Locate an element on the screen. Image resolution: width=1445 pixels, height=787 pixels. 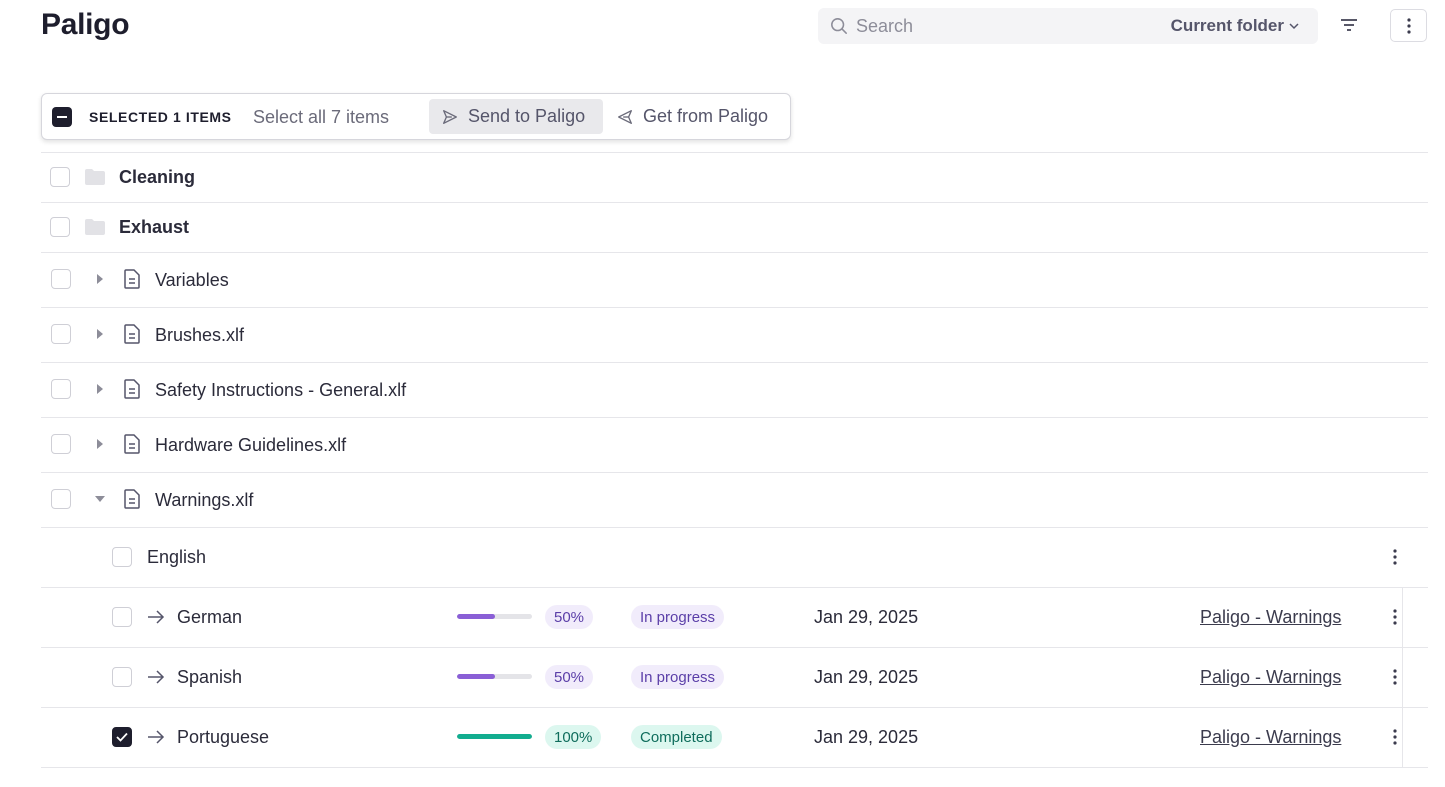
source-language-row: English is located at coordinates (734, 557).